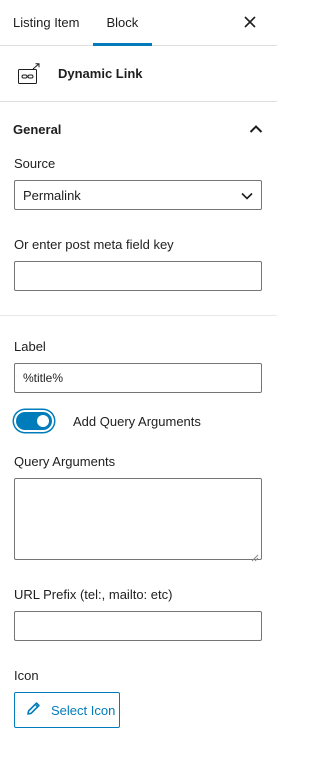  Describe the element at coordinates (247, 195) in the screenshot. I see `chevron-down-icon` at that location.